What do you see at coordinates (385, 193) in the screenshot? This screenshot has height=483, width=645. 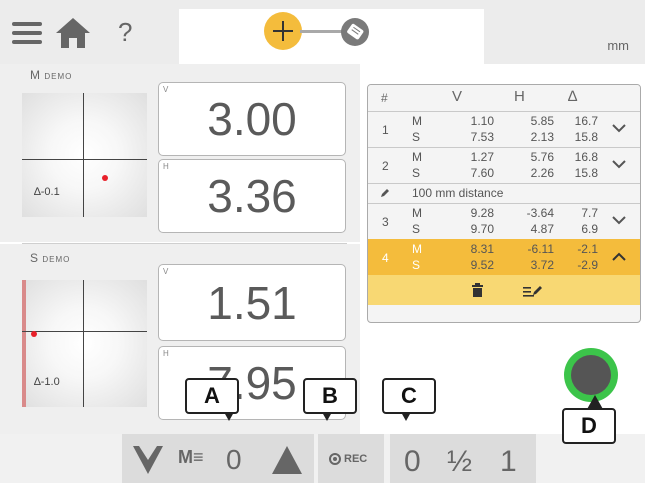 I see `pencil-icon` at bounding box center [385, 193].